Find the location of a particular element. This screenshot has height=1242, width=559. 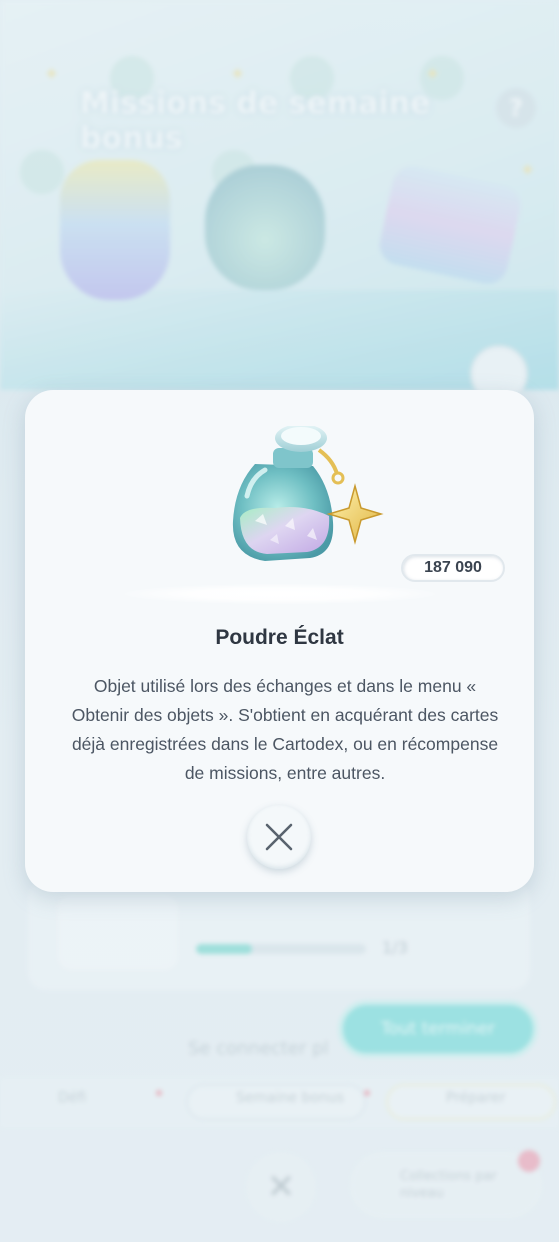

item-count-badge: 187 090 is located at coordinates (453, 568).